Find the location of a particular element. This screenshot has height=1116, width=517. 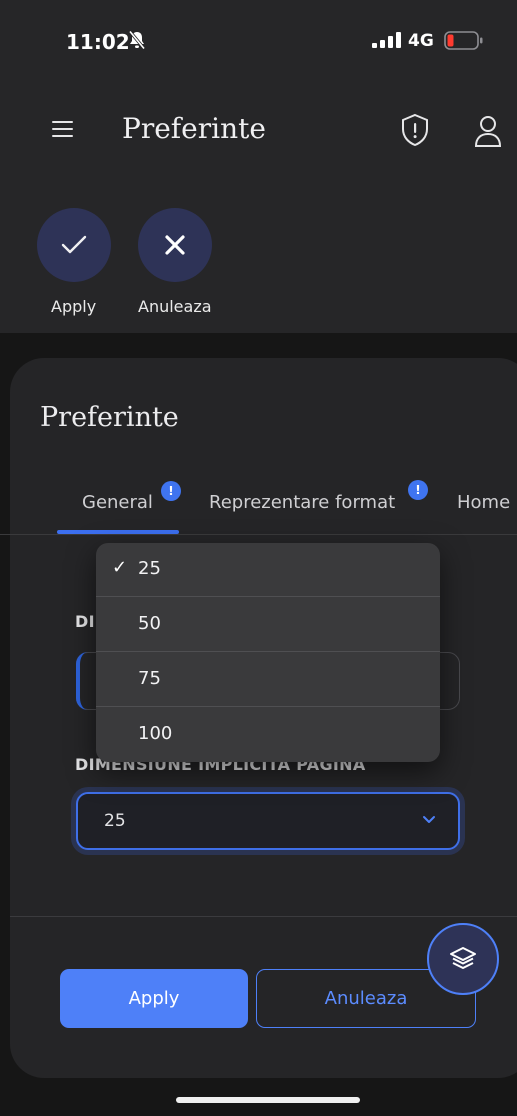

dropdown-option-50: 50 is located at coordinates (268, 625).